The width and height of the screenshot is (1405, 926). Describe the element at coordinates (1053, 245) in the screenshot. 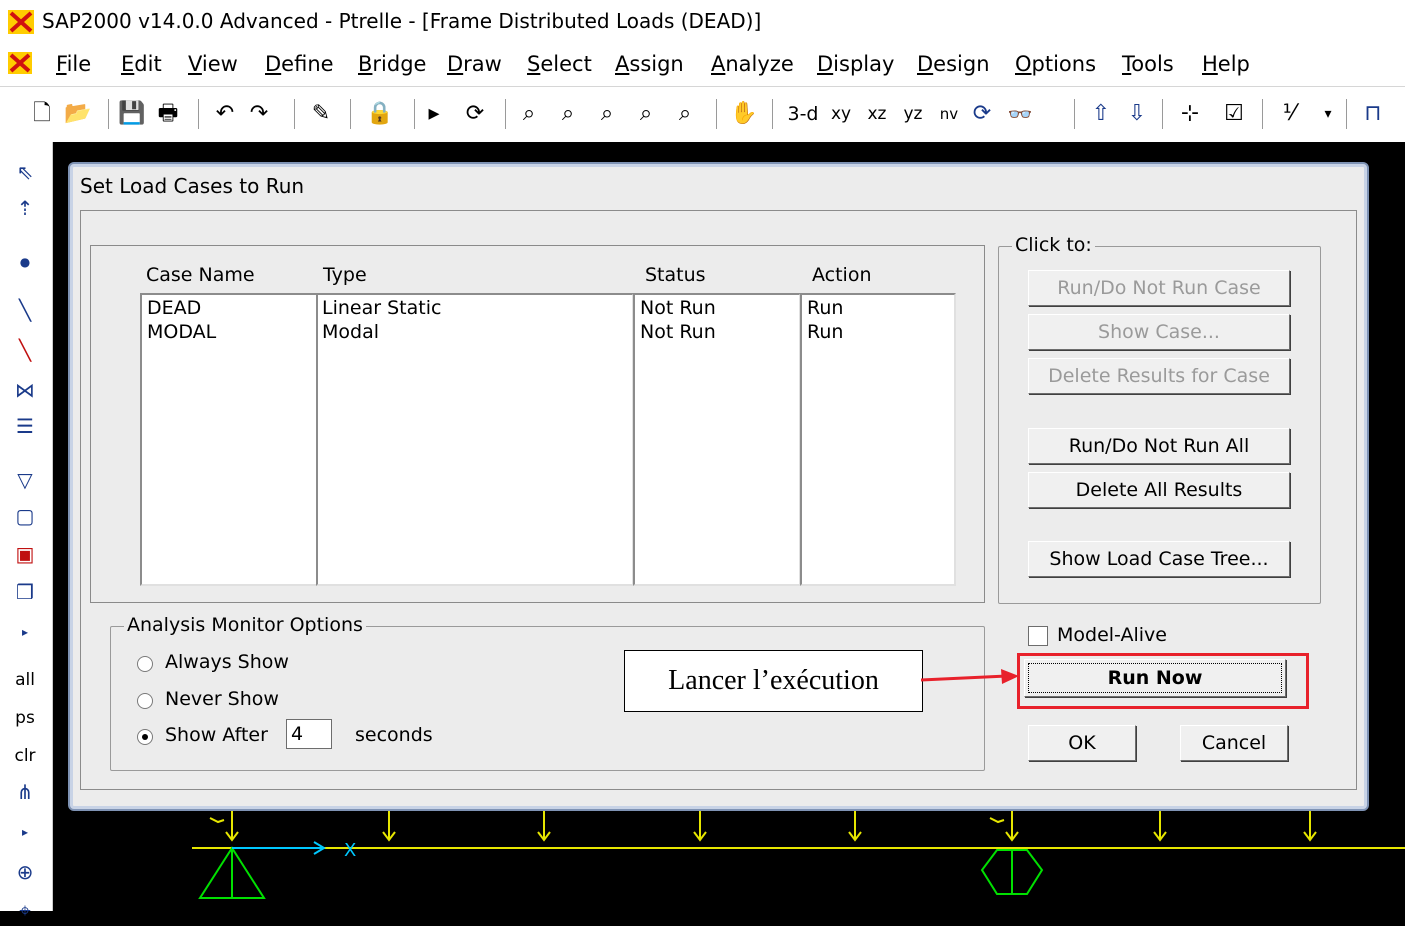

I see `click-to-label: Click to:` at that location.